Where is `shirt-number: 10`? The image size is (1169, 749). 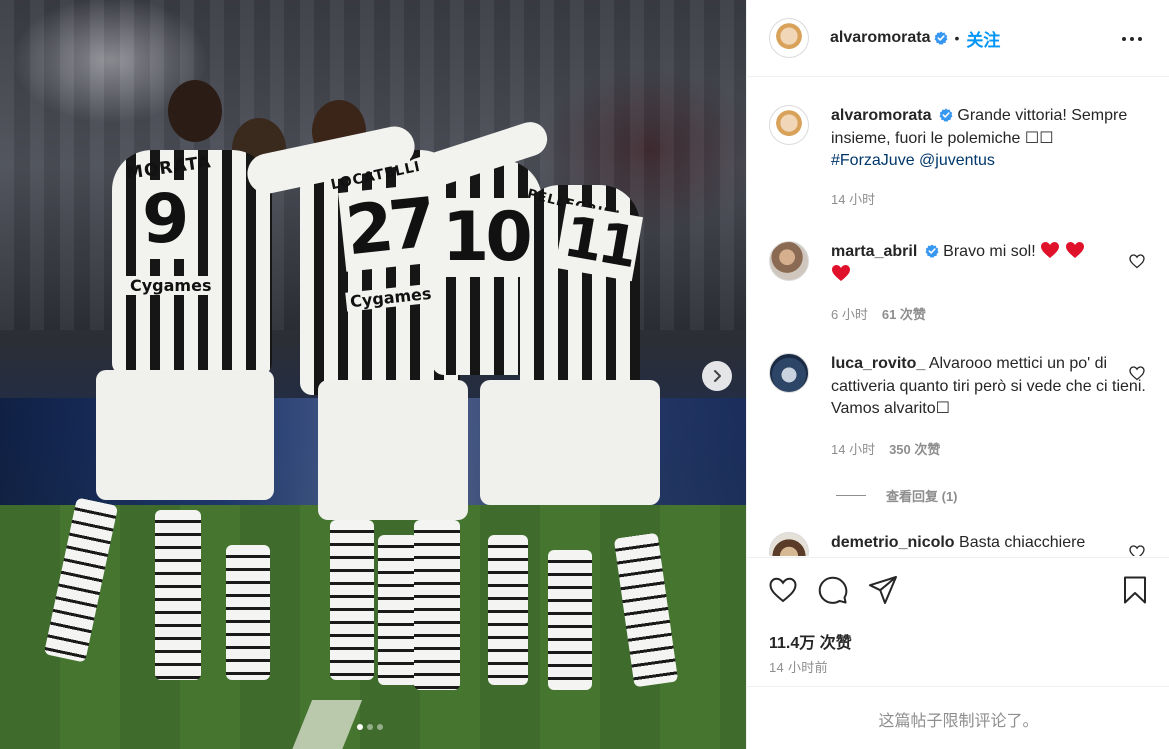 shirt-number: 10 is located at coordinates (485, 237).